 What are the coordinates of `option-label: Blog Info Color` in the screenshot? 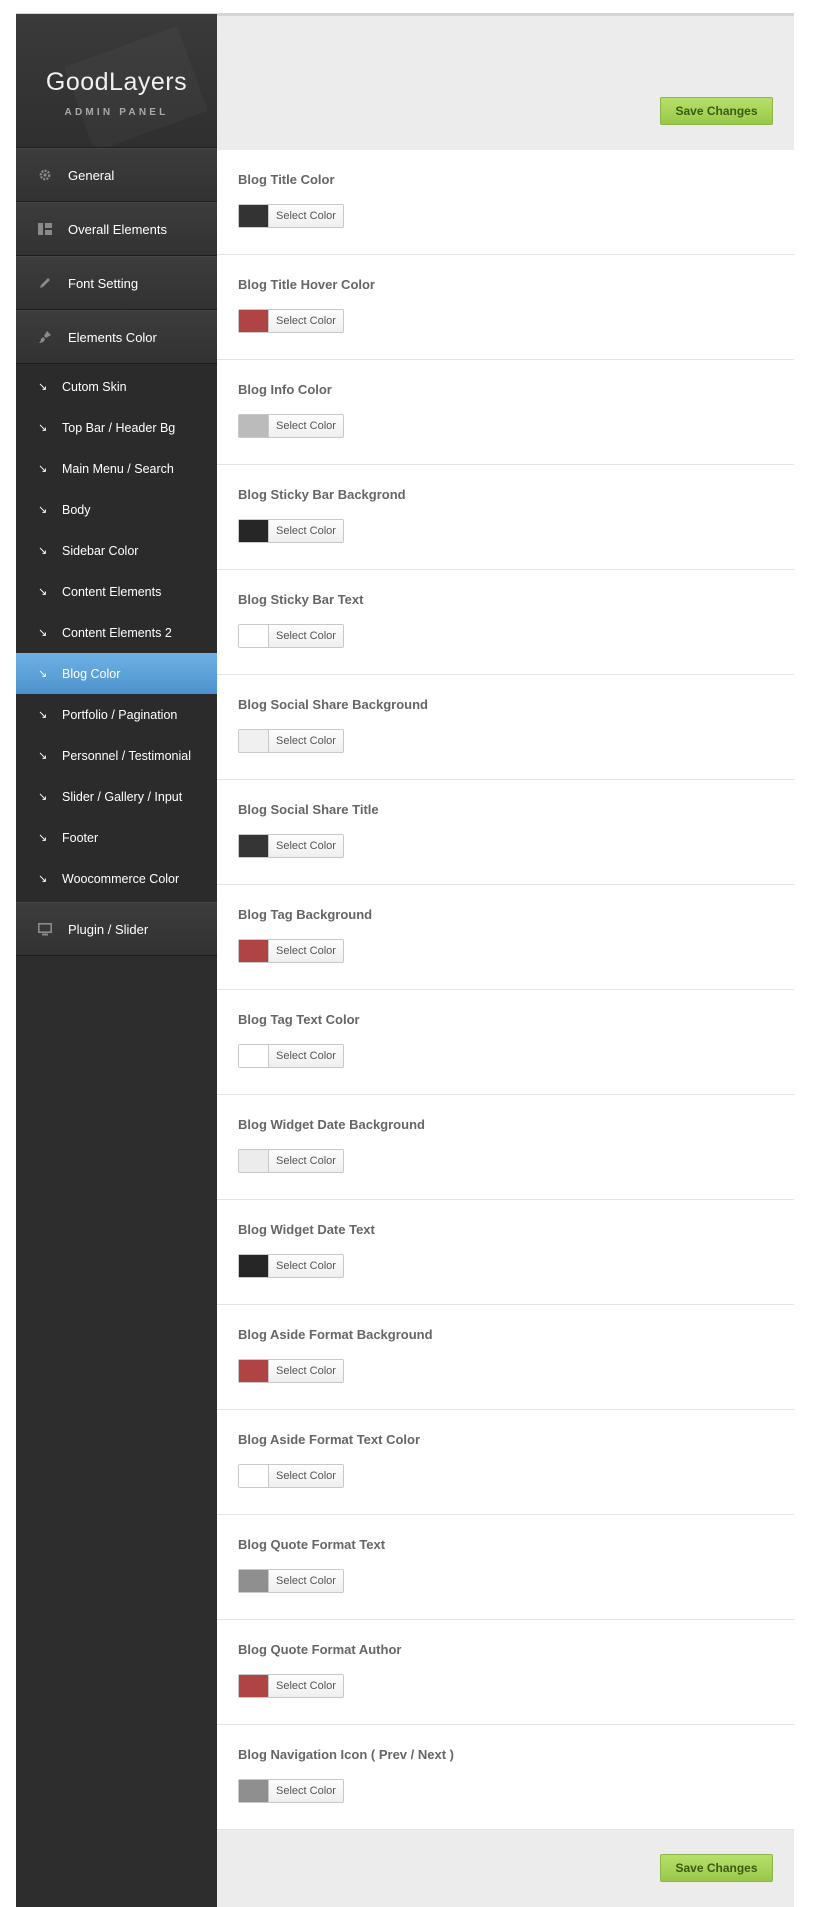 It's located at (285, 389).